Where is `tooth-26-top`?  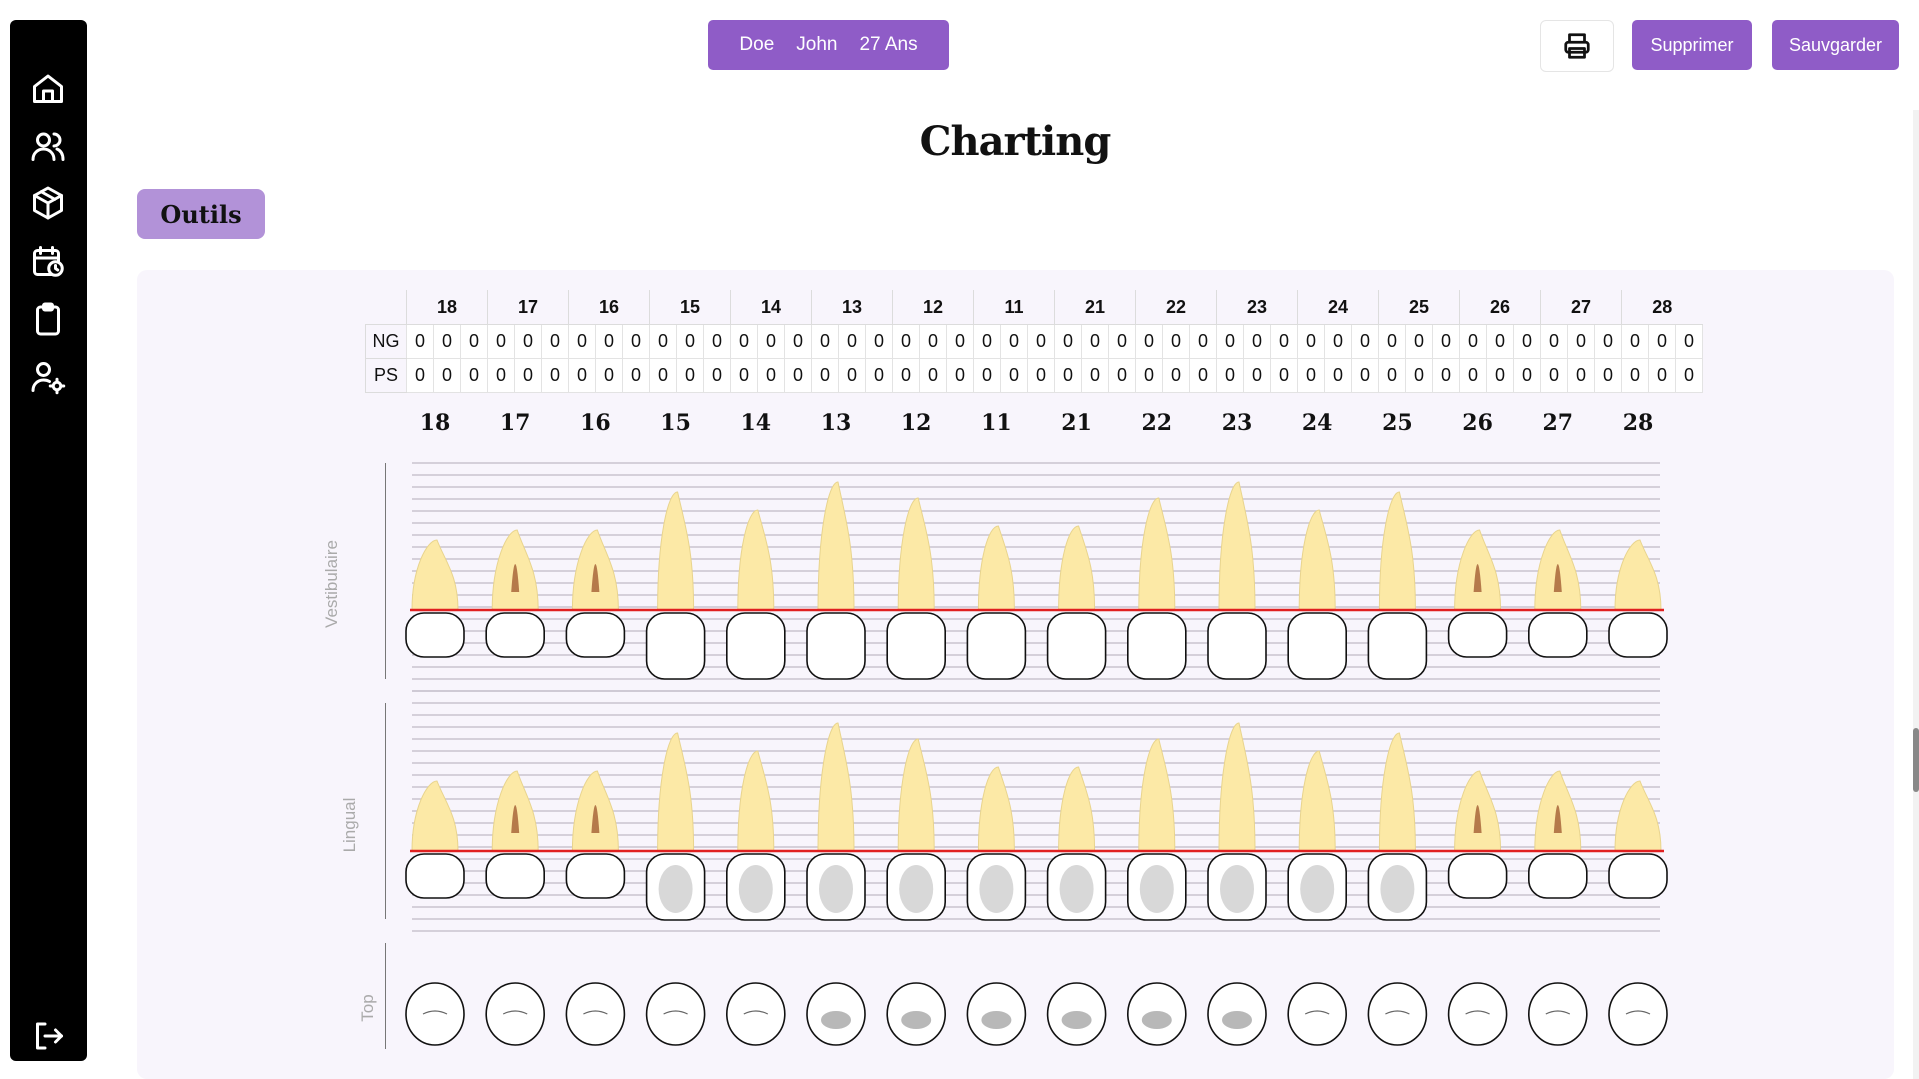 tooth-26-top is located at coordinates (1477, 1014).